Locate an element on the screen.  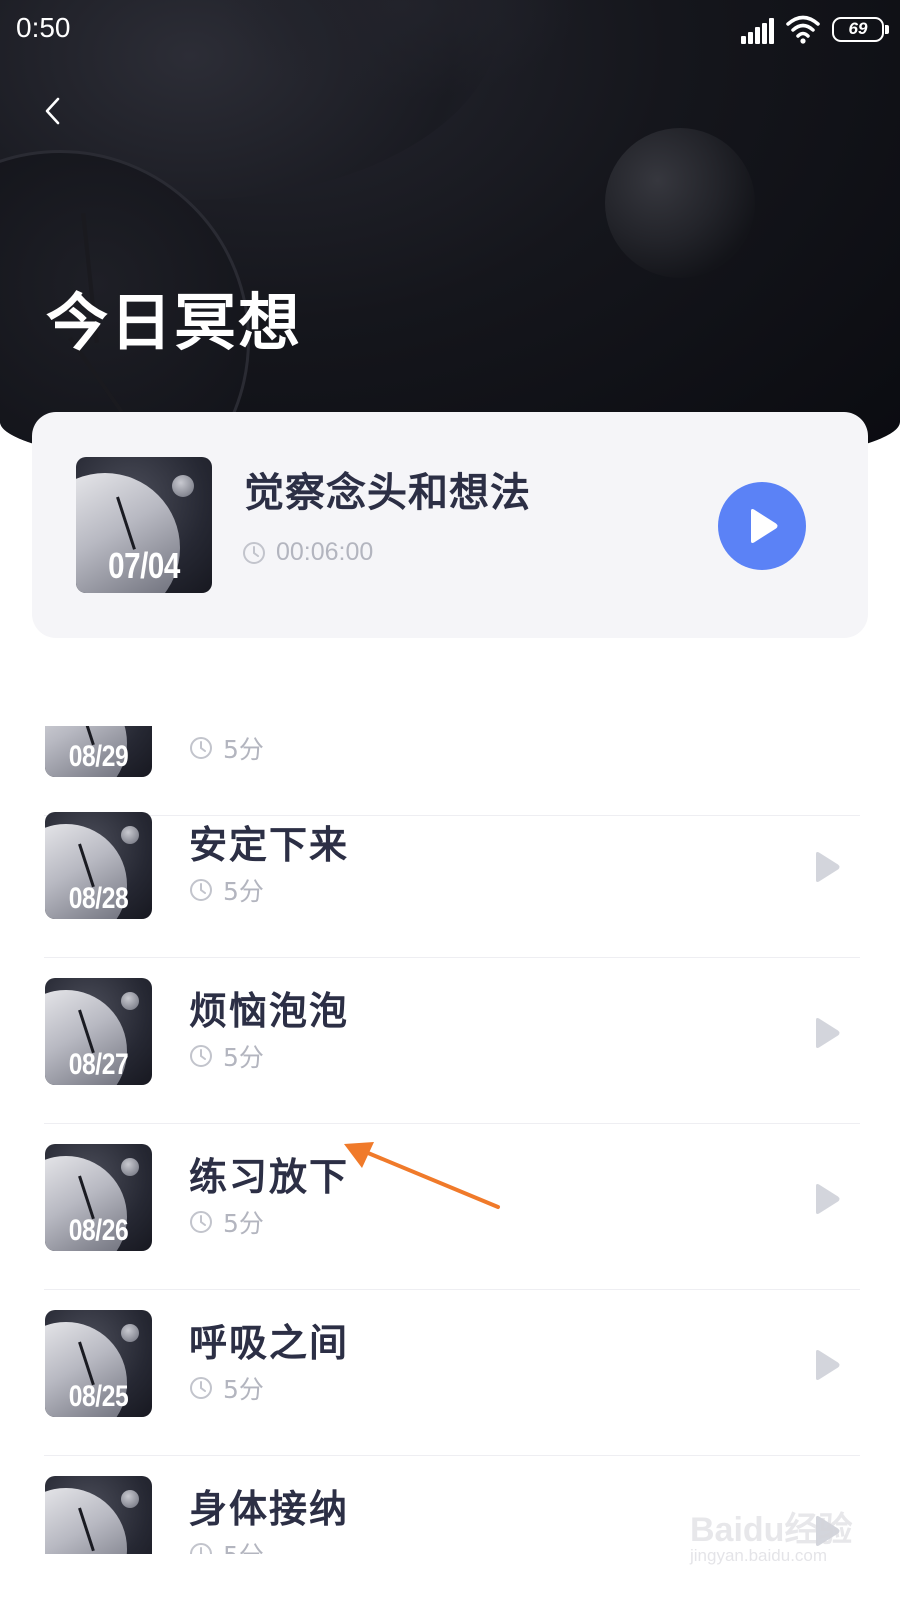
battery-icon: 69 is located at coordinates (860, 29).